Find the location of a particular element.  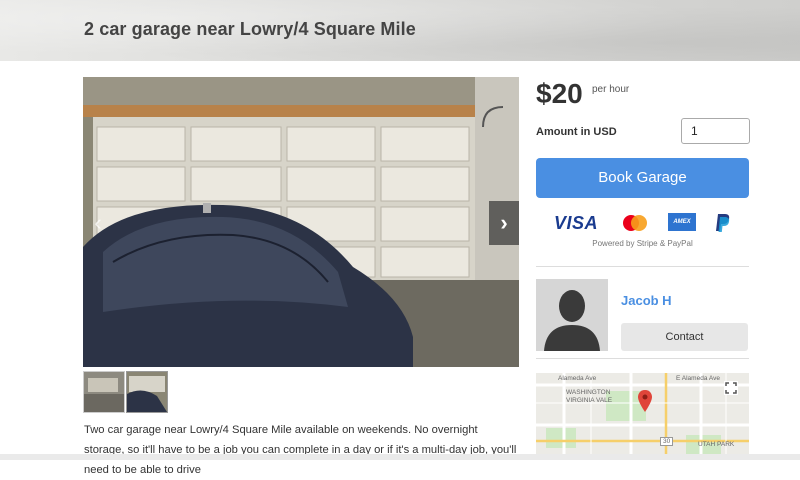

amount-input is located at coordinates (715, 131).